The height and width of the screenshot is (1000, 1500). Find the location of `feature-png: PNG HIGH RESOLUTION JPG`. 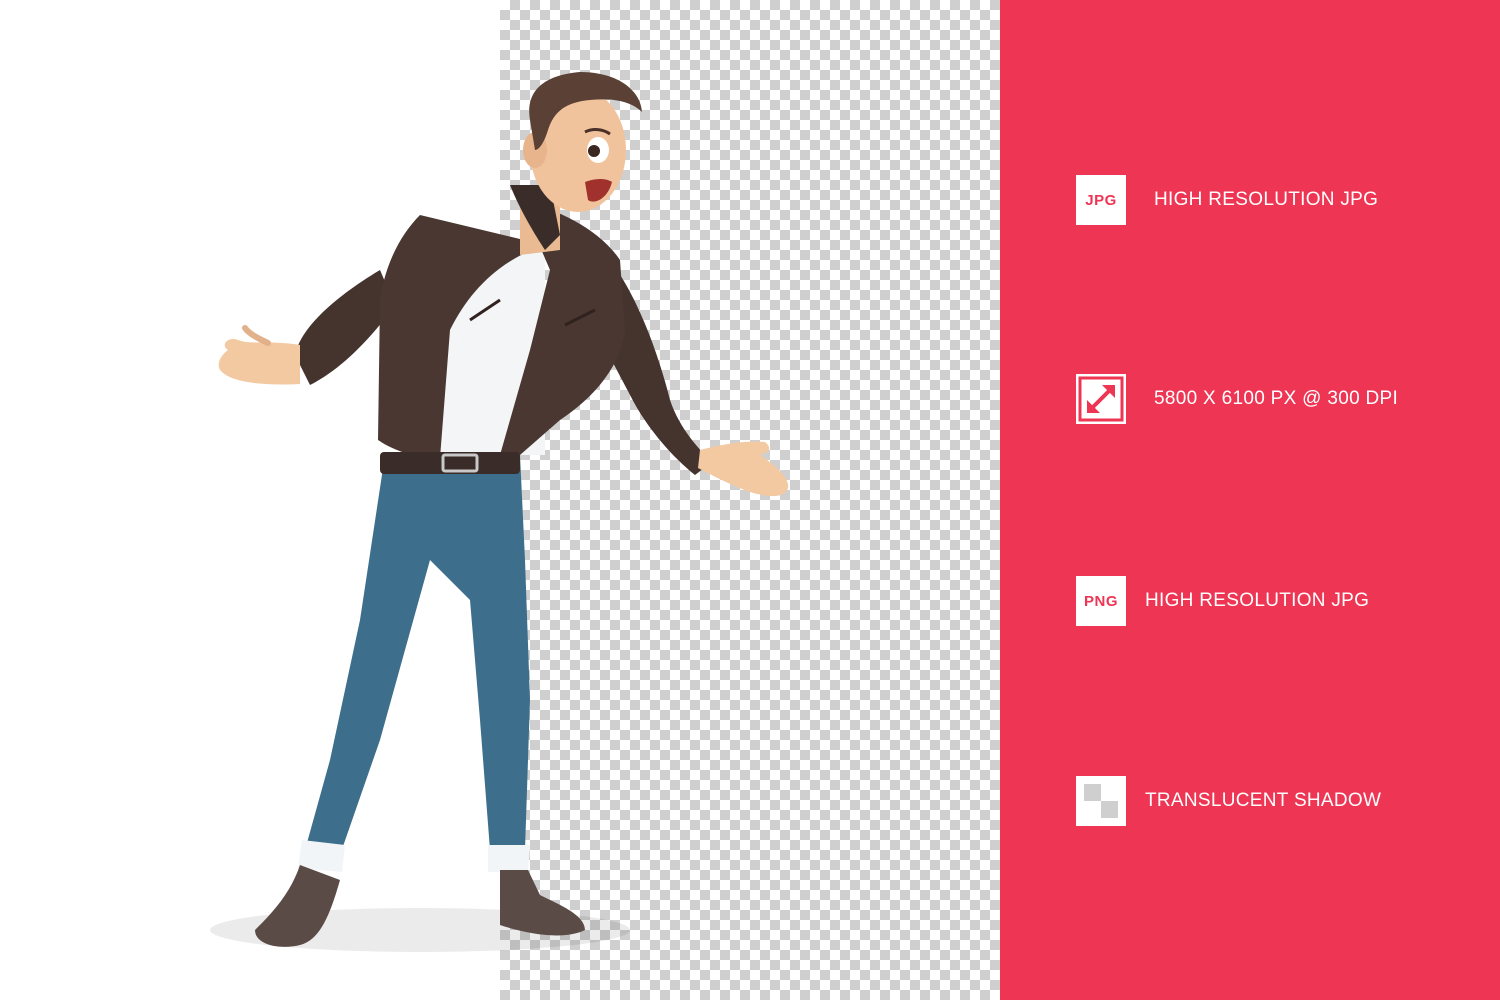

feature-png: PNG HIGH RESOLUTION JPG is located at coordinates (1222, 601).